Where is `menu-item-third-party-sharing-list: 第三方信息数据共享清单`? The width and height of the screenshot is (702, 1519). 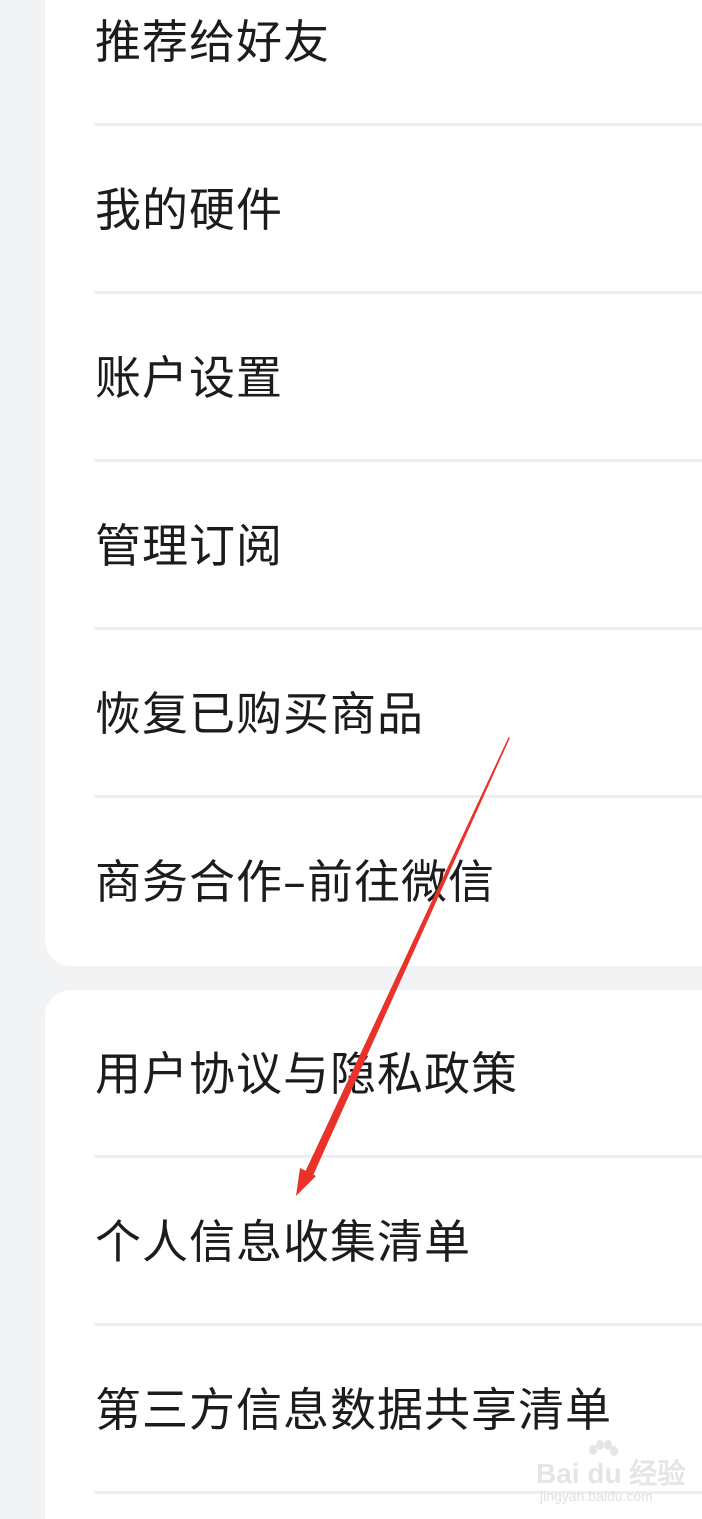 menu-item-third-party-sharing-list: 第三方信息数据共享清单 is located at coordinates (373, 1410).